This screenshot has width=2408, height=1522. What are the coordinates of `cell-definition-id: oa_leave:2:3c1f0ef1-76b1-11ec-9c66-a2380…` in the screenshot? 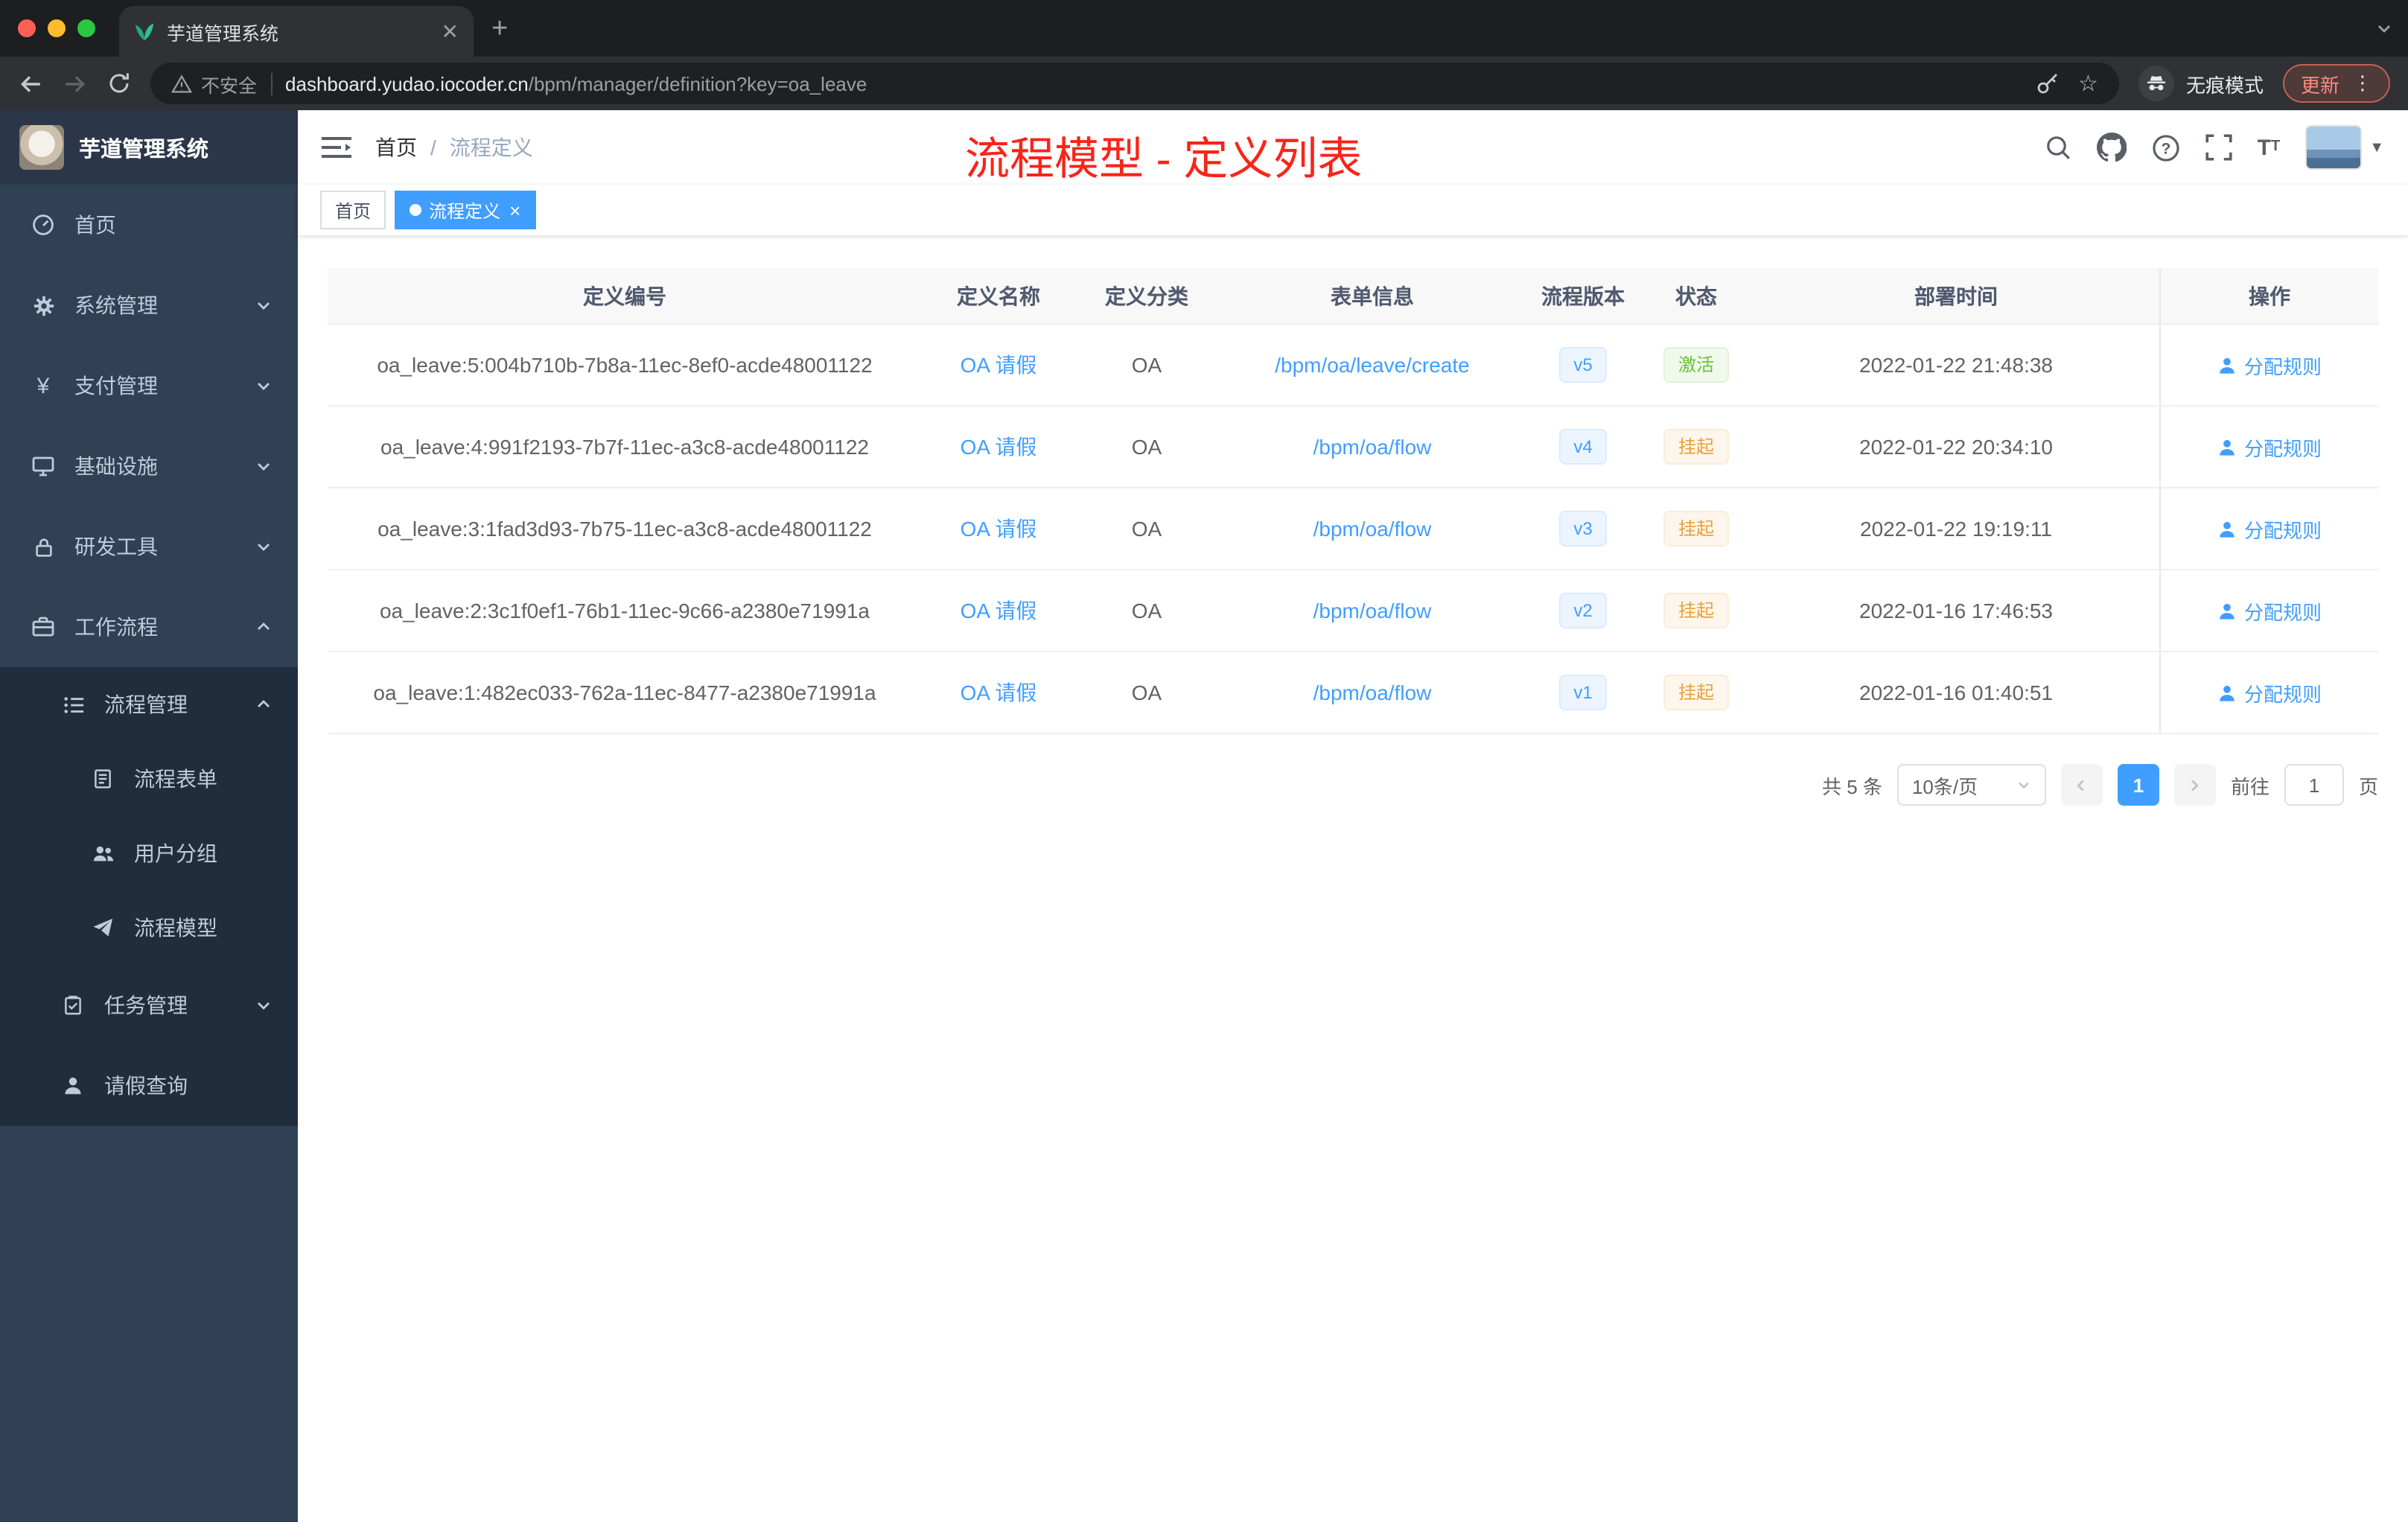 It's located at (624, 611).